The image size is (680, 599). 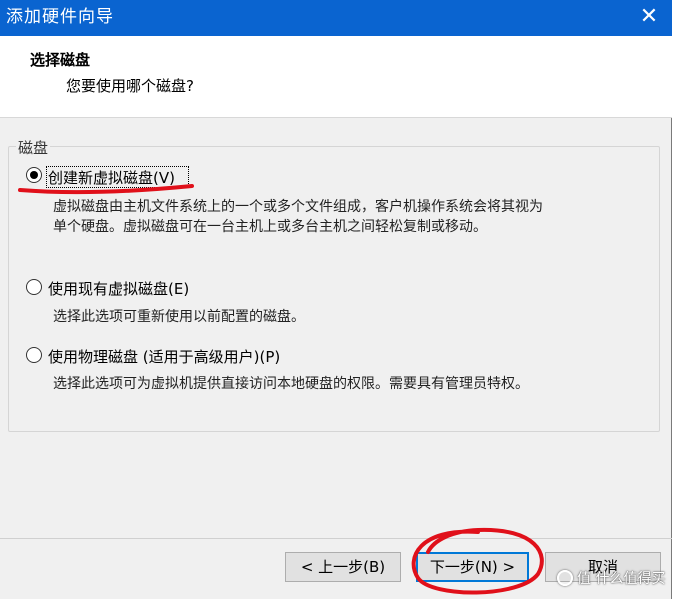 What do you see at coordinates (164, 356) in the screenshot?
I see `use-physical-disk-label: 使用物理磁盘 (适用于高级用户)(P)` at bounding box center [164, 356].